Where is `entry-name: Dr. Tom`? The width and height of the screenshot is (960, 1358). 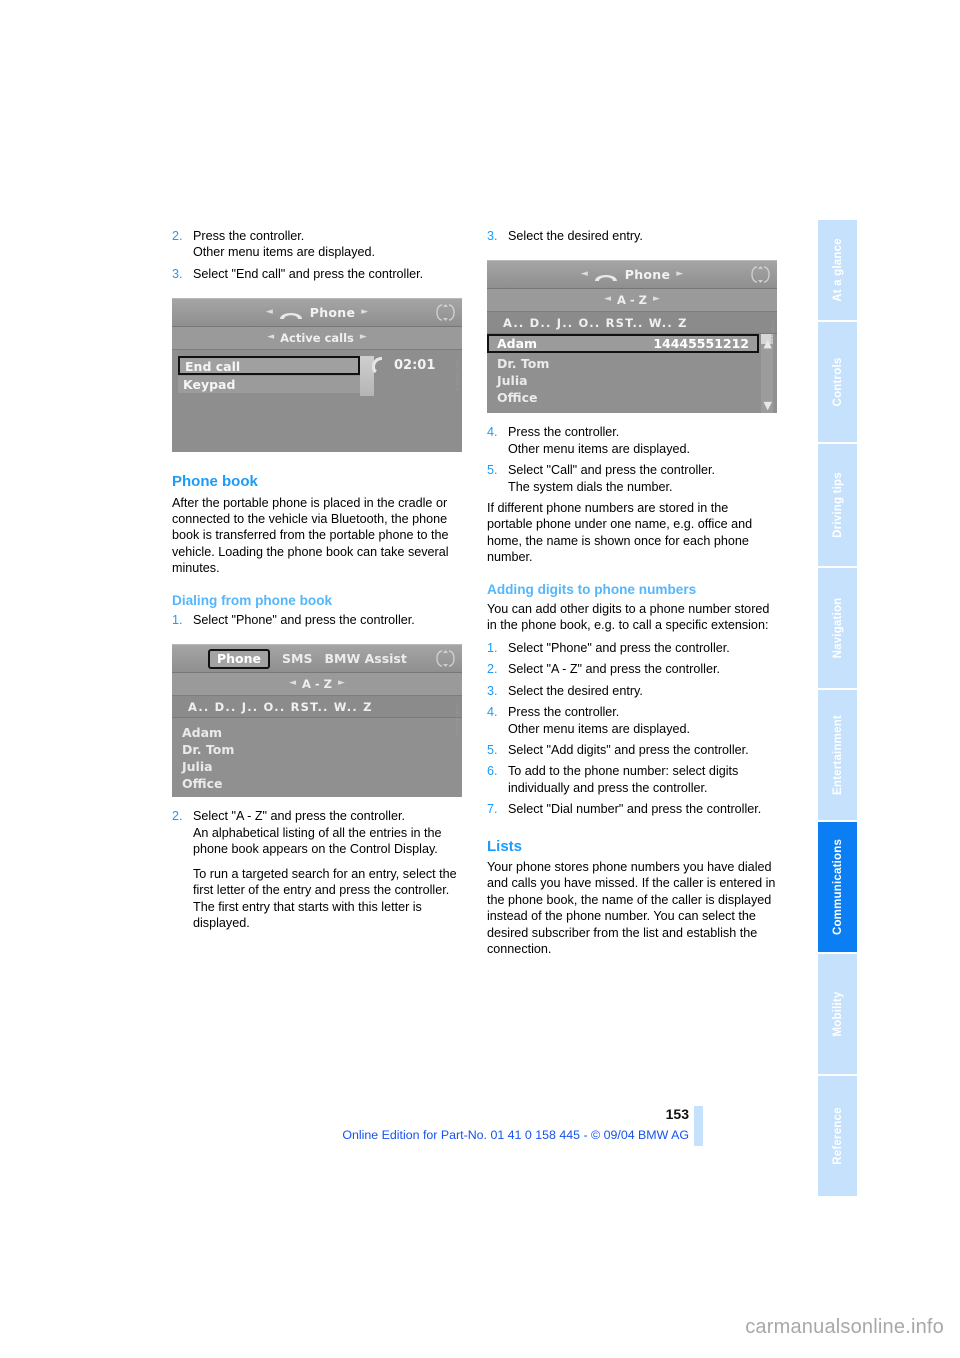
entry-name: Dr. Tom is located at coordinates (208, 750).